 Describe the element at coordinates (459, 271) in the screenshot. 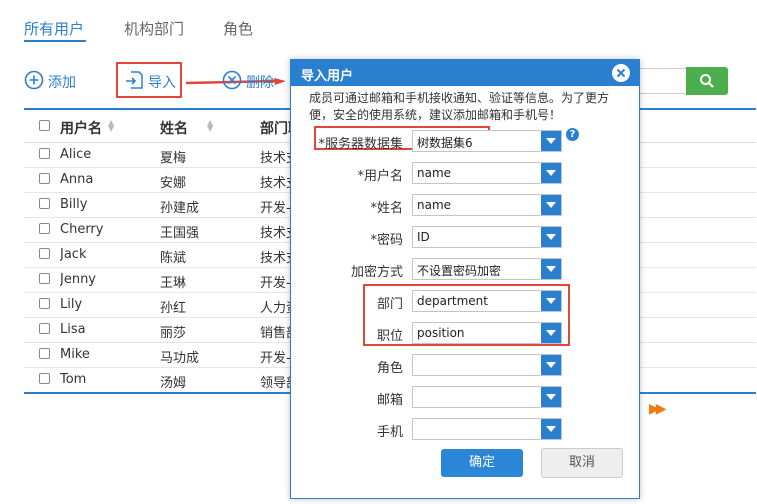

I see `field-value: 不设置密码加密` at that location.